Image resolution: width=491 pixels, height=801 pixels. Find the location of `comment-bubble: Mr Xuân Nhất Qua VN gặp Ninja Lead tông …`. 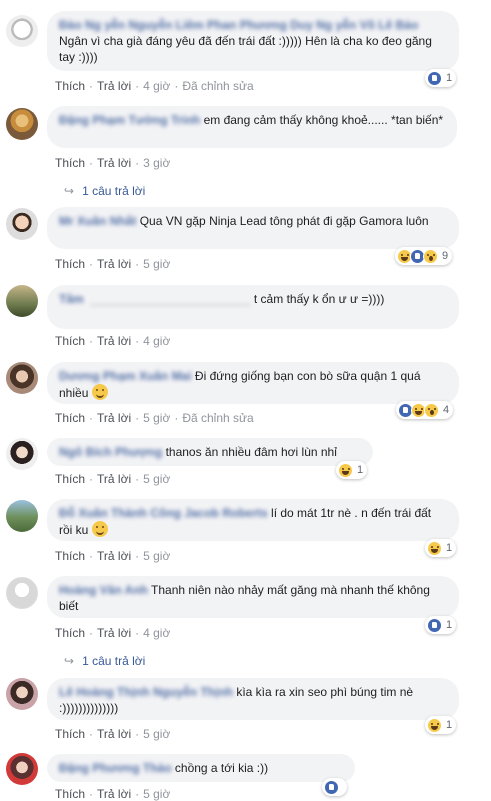

comment-bubble: Mr Xuân Nhất Qua VN gặp Ninja Lead tông … is located at coordinates (253, 228).